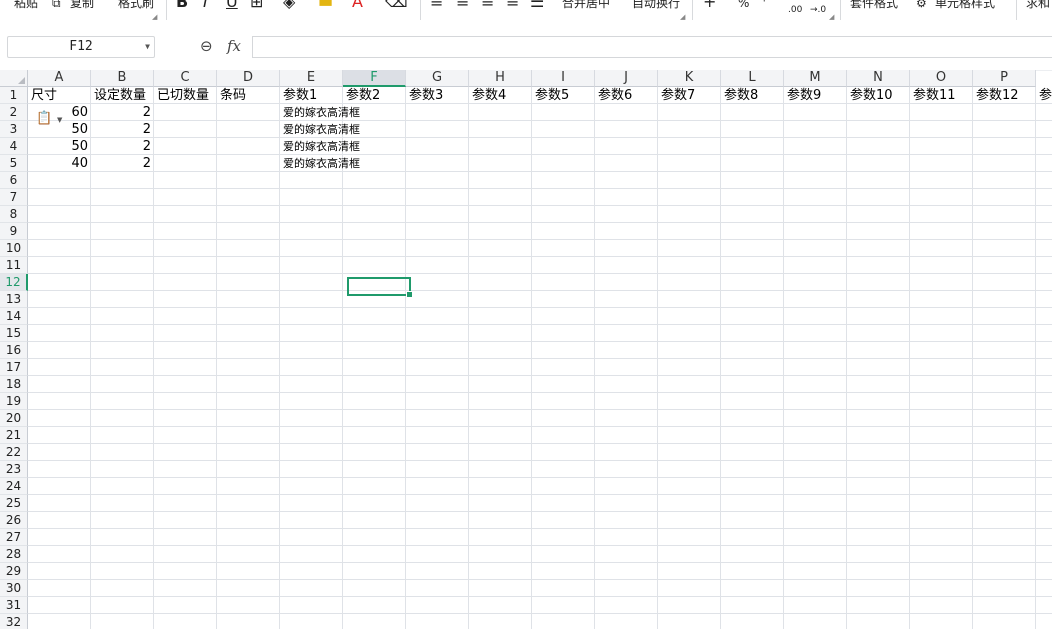 The height and width of the screenshot is (629, 1052). Describe the element at coordinates (289, 5) in the screenshot. I see `fill-shape-icon: ◈` at that location.